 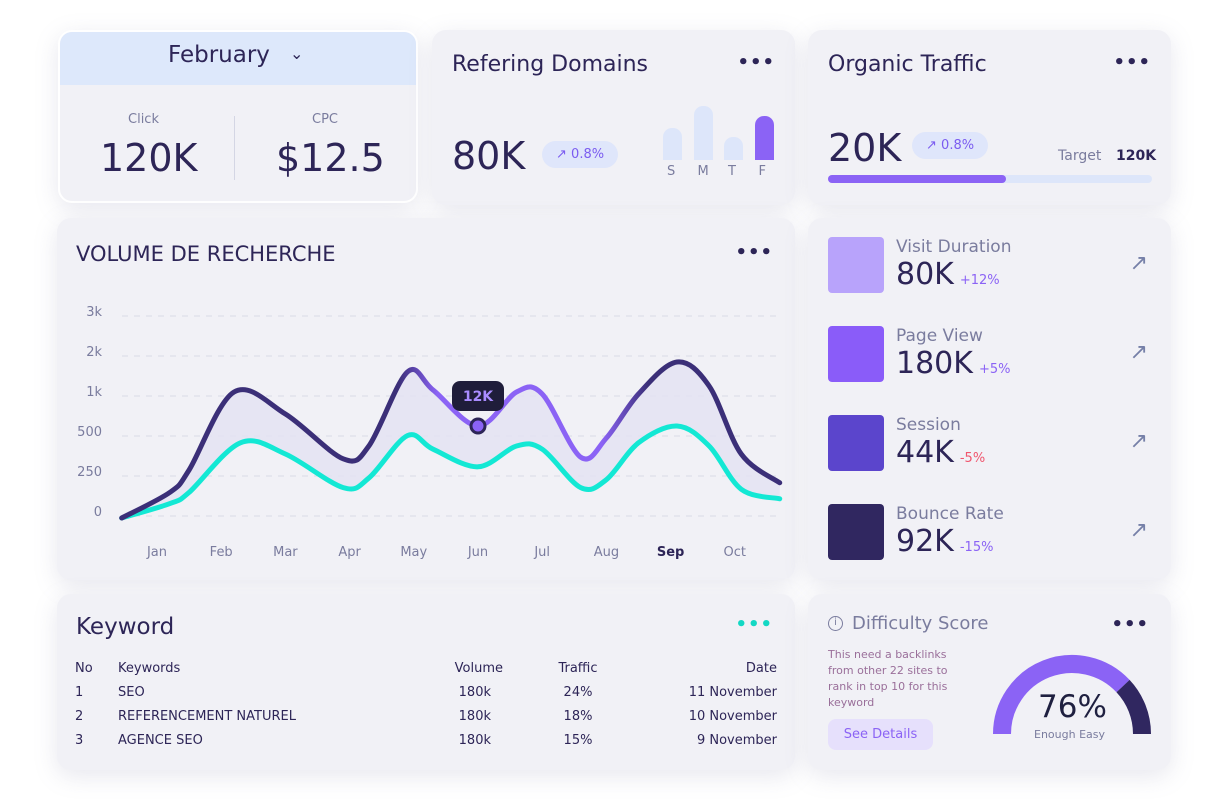 What do you see at coordinates (856, 532) in the screenshot?
I see `bounce-icon` at bounding box center [856, 532].